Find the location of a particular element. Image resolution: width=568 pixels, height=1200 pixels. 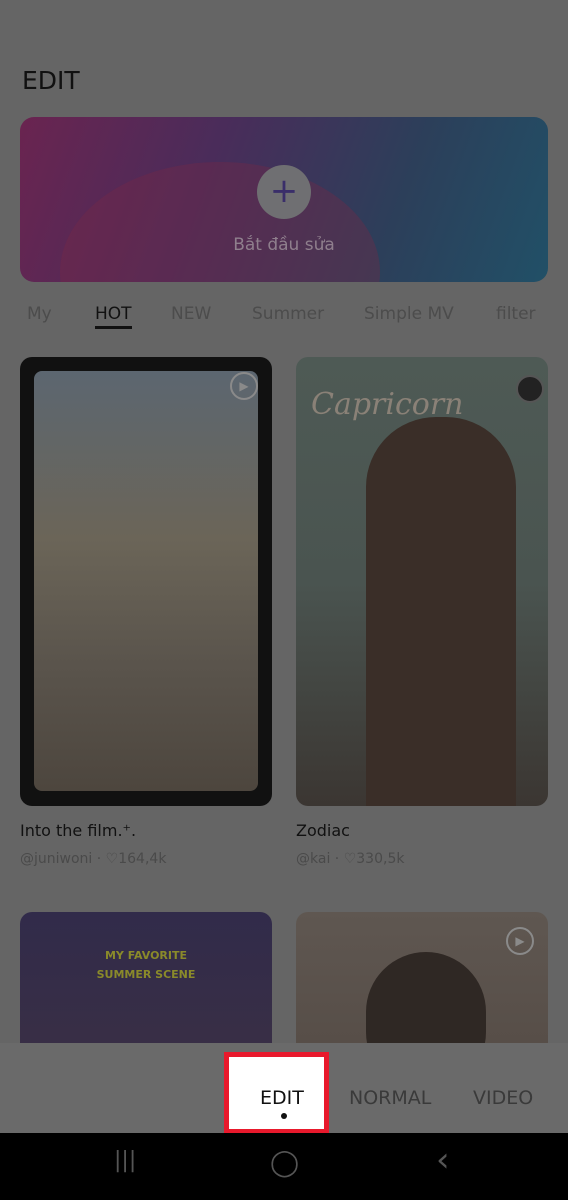

start-editing-banner: + Bắt đầu sửa is located at coordinates (284, 199).